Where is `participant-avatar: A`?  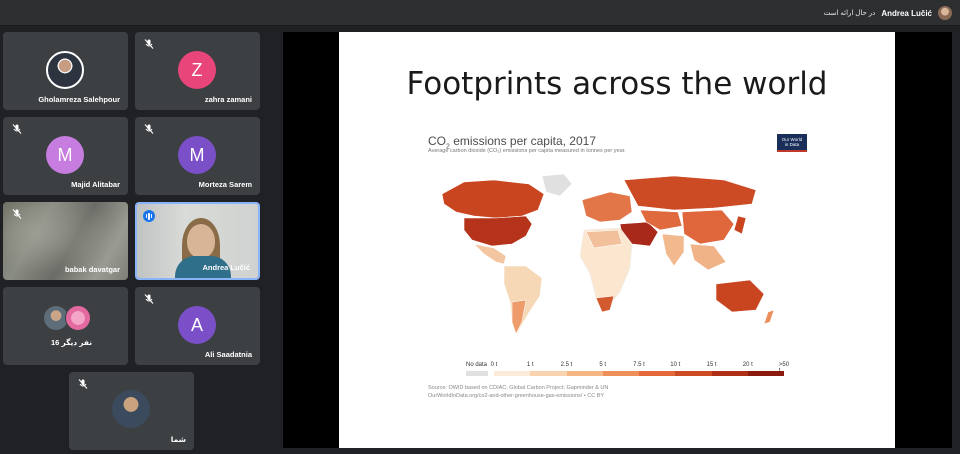 participant-avatar: A is located at coordinates (197, 325).